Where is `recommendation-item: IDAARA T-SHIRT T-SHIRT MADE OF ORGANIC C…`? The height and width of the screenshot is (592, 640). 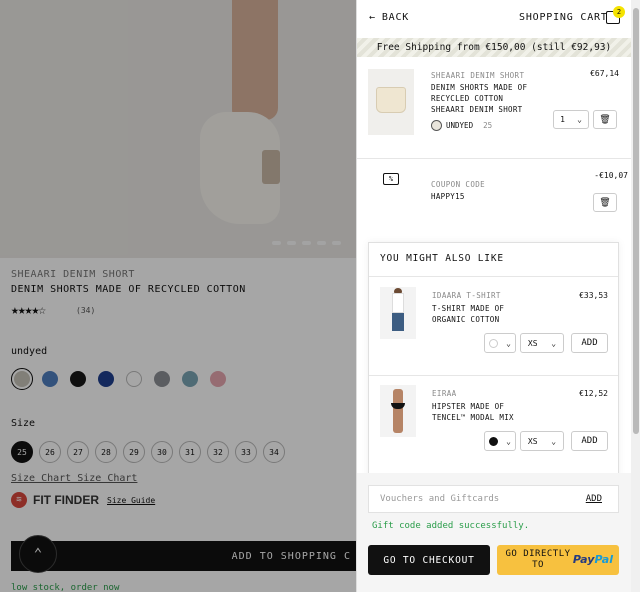 recommendation-item: IDAARA T-SHIRT T-SHIRT MADE OF ORGANIC C… is located at coordinates (493, 326).